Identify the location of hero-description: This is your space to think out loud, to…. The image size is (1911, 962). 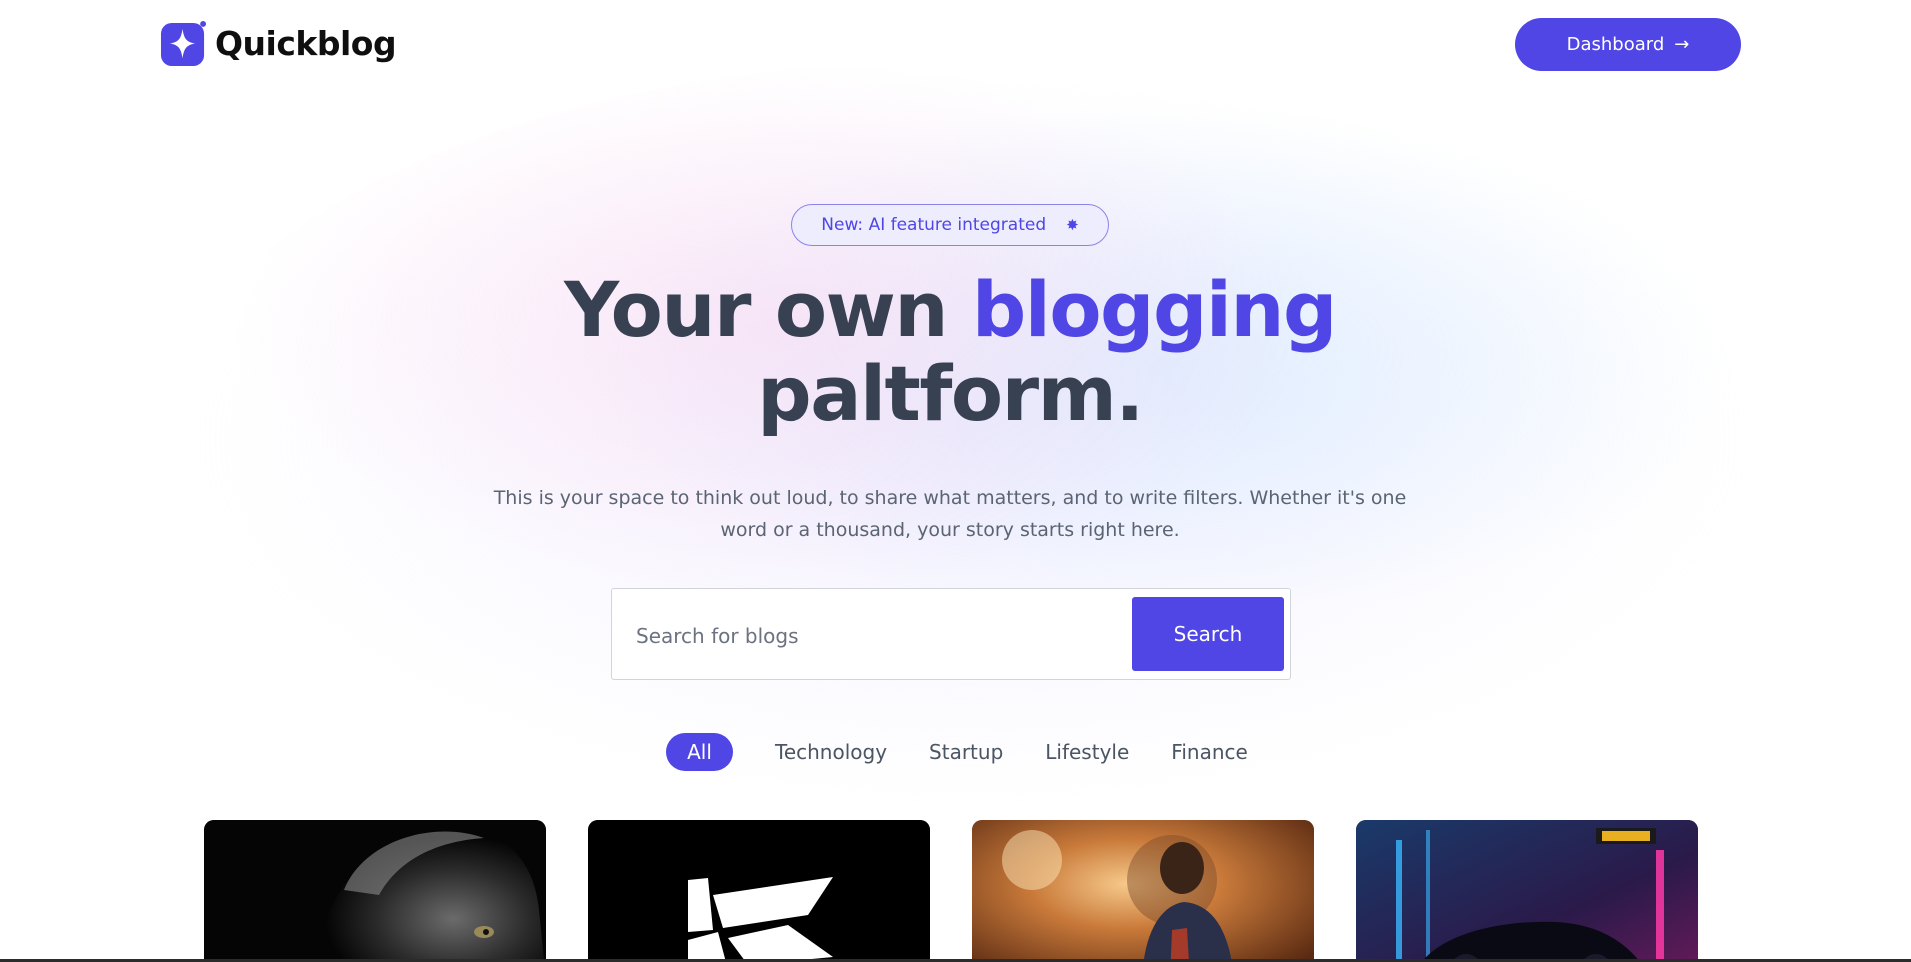
(950, 514).